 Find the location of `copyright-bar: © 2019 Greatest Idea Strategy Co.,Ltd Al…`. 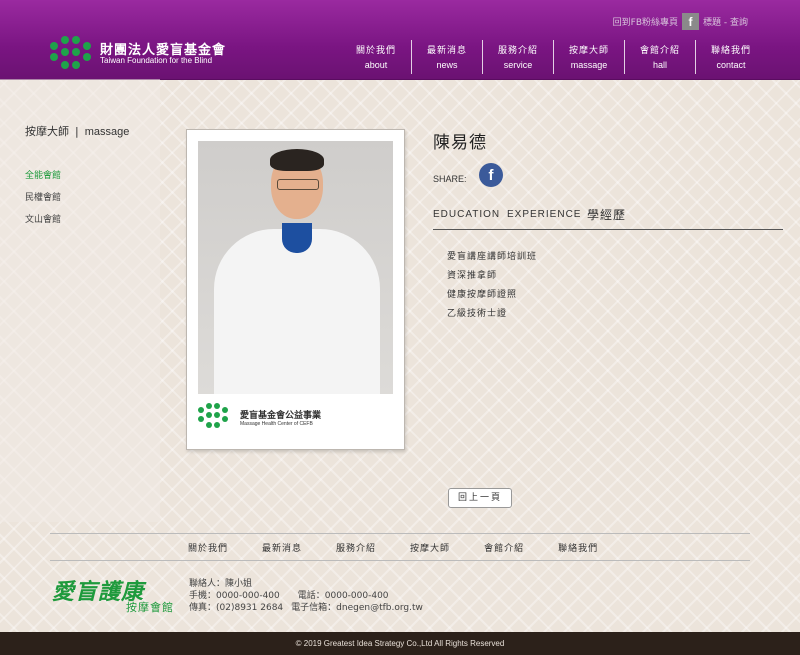

copyright-bar: © 2019 Greatest Idea Strategy Co.,Ltd Al… is located at coordinates (400, 643).